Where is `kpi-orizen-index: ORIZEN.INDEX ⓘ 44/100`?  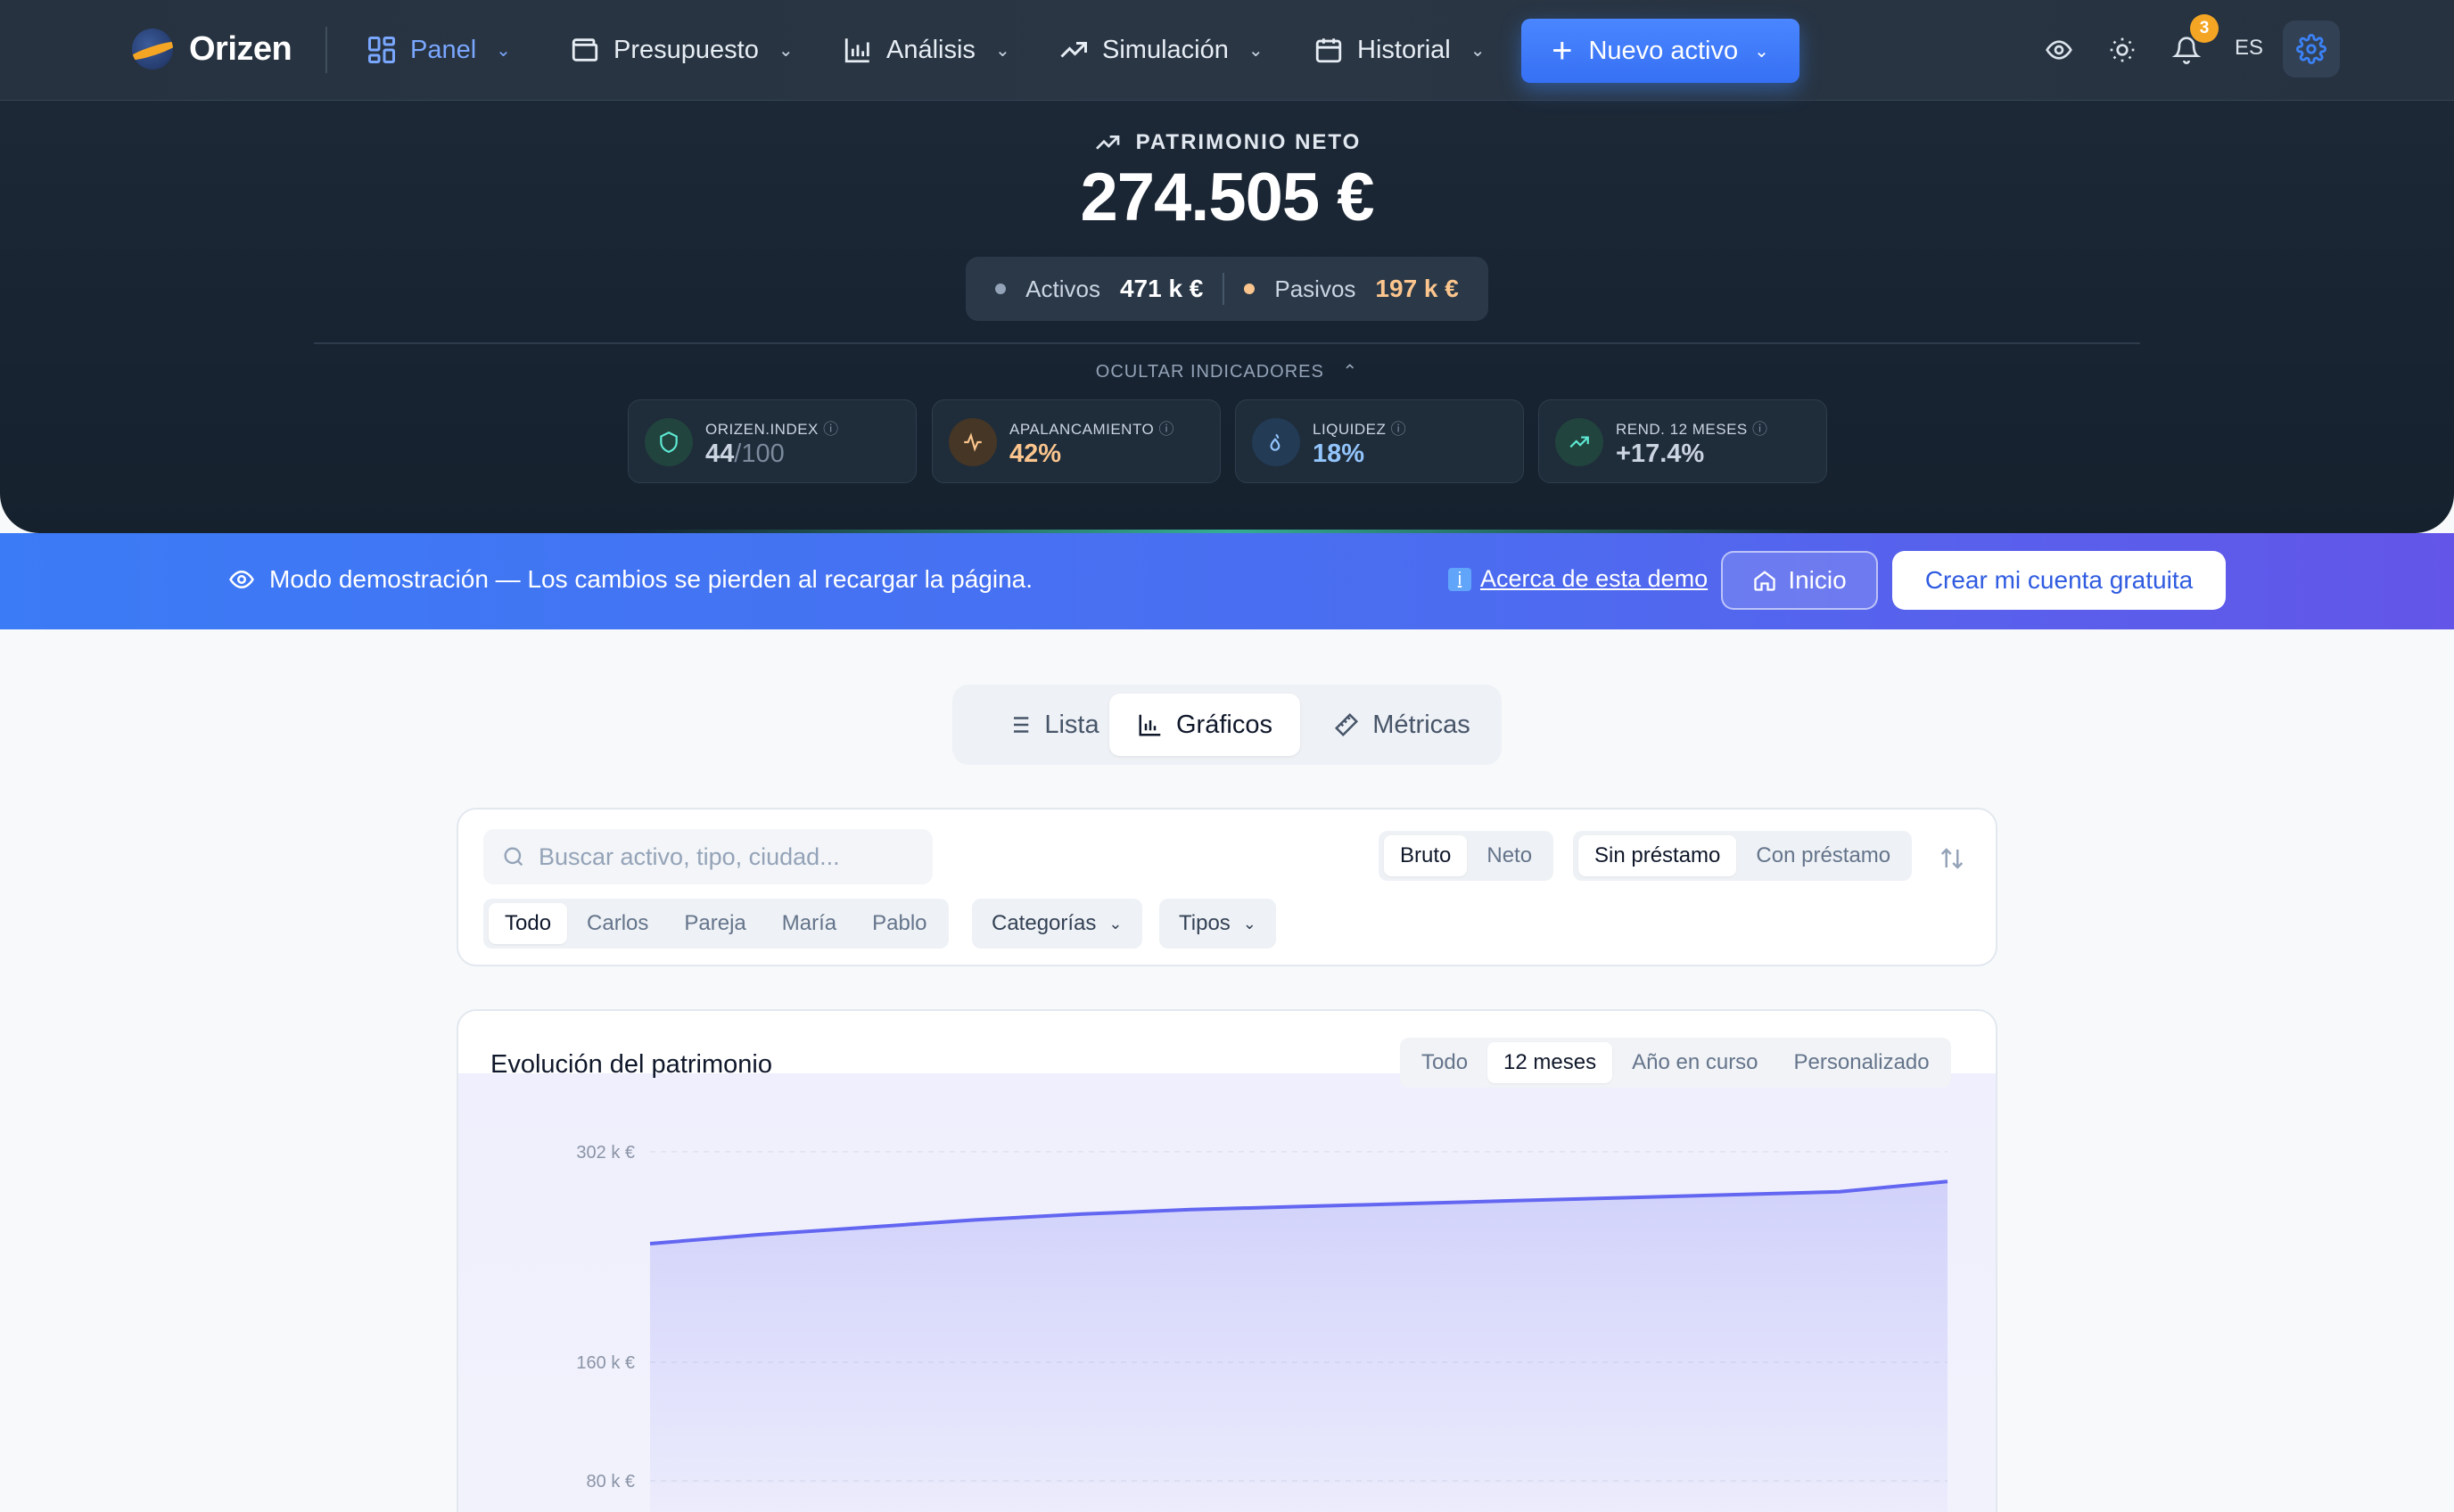
kpi-orizen-index: ORIZEN.INDEX ⓘ 44/100 is located at coordinates (772, 441).